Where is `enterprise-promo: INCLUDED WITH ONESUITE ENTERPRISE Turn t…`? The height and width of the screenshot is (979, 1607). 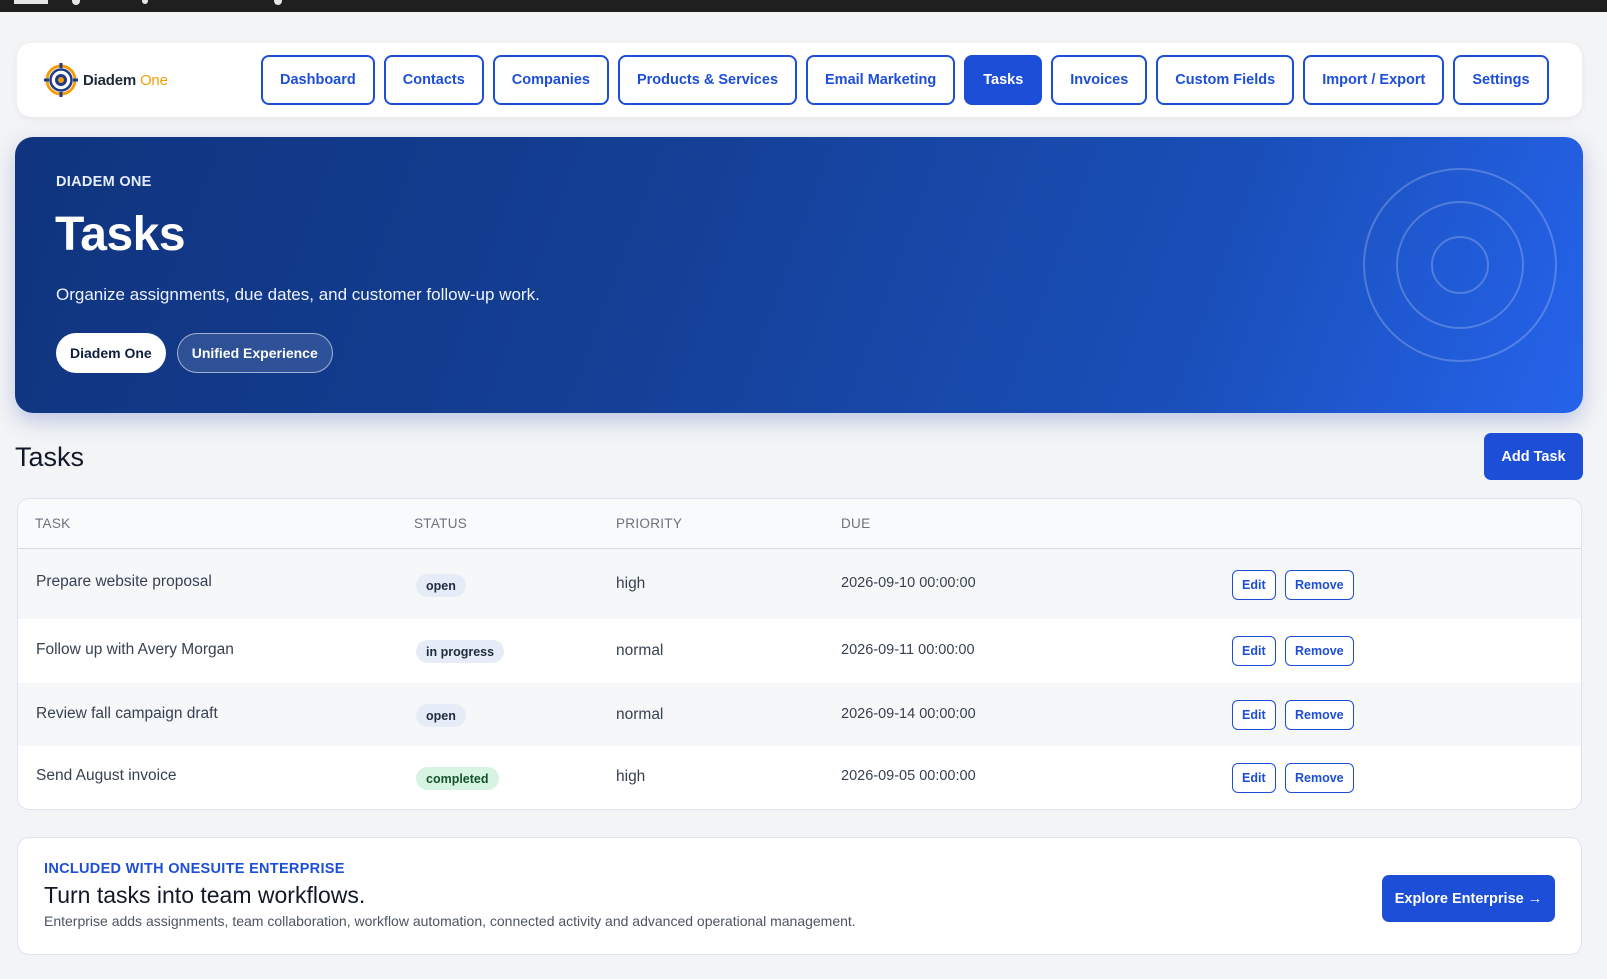
enterprise-promo: INCLUDED WITH ONESUITE ENTERPRISE Turn t… is located at coordinates (799, 896).